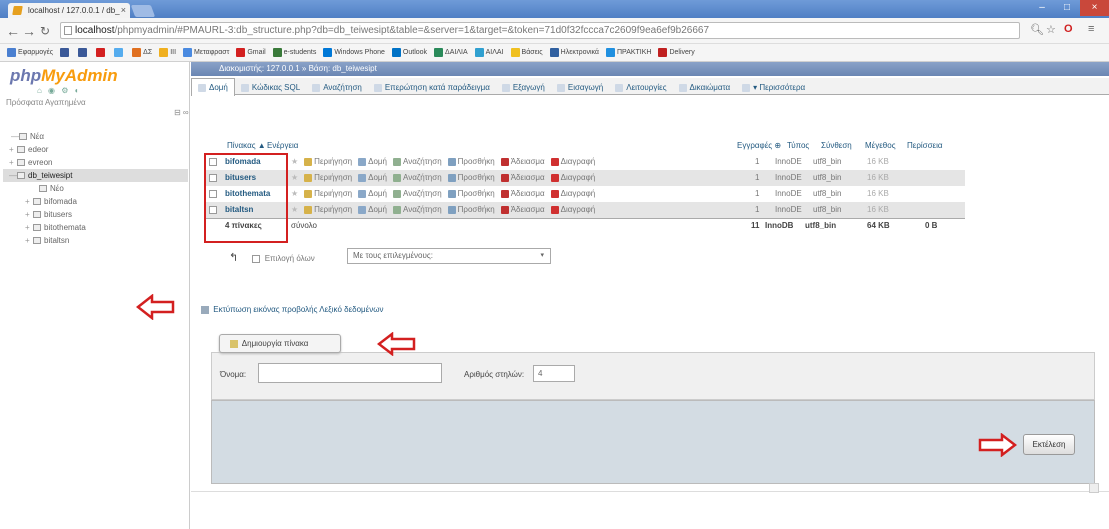  Describe the element at coordinates (1042, 8) in the screenshot. I see `minimize-button: –` at that location.